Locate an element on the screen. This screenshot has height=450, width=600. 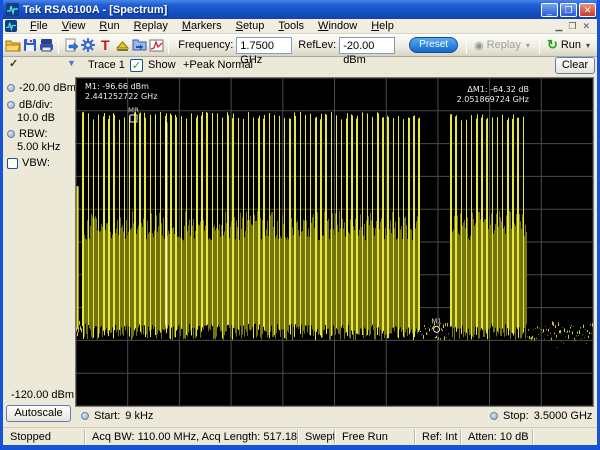
marker-peak-icon is located at coordinates (122, 45).